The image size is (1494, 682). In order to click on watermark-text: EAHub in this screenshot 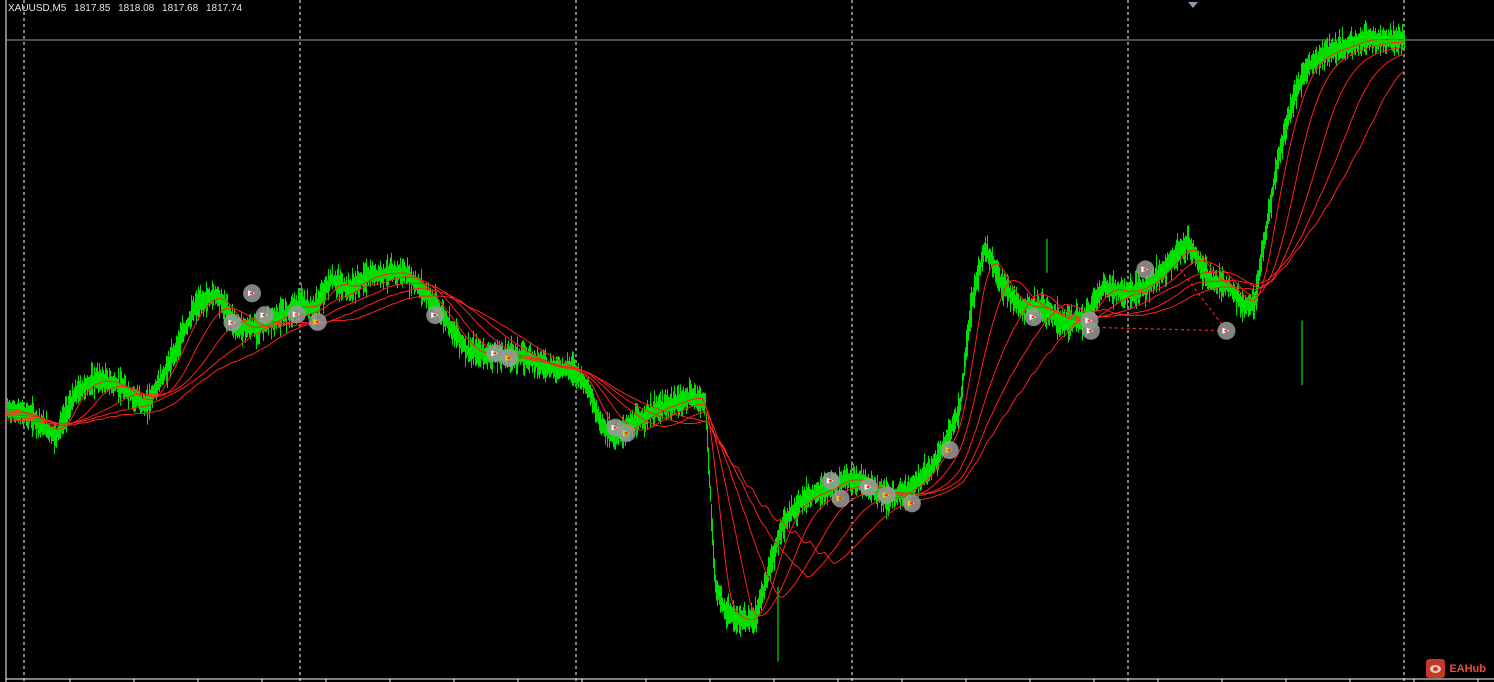, I will do `click(1467, 668)`.